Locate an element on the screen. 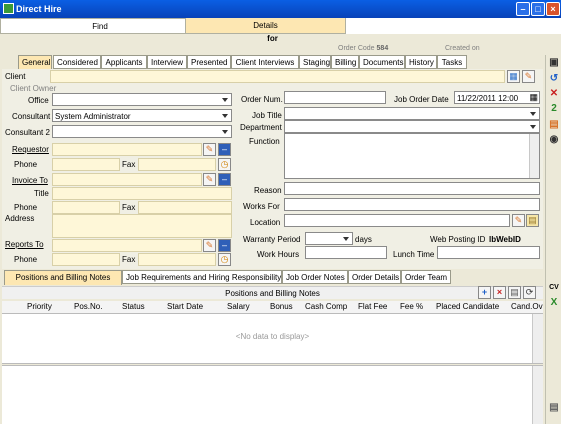  tab-interview: Interview is located at coordinates (167, 62).